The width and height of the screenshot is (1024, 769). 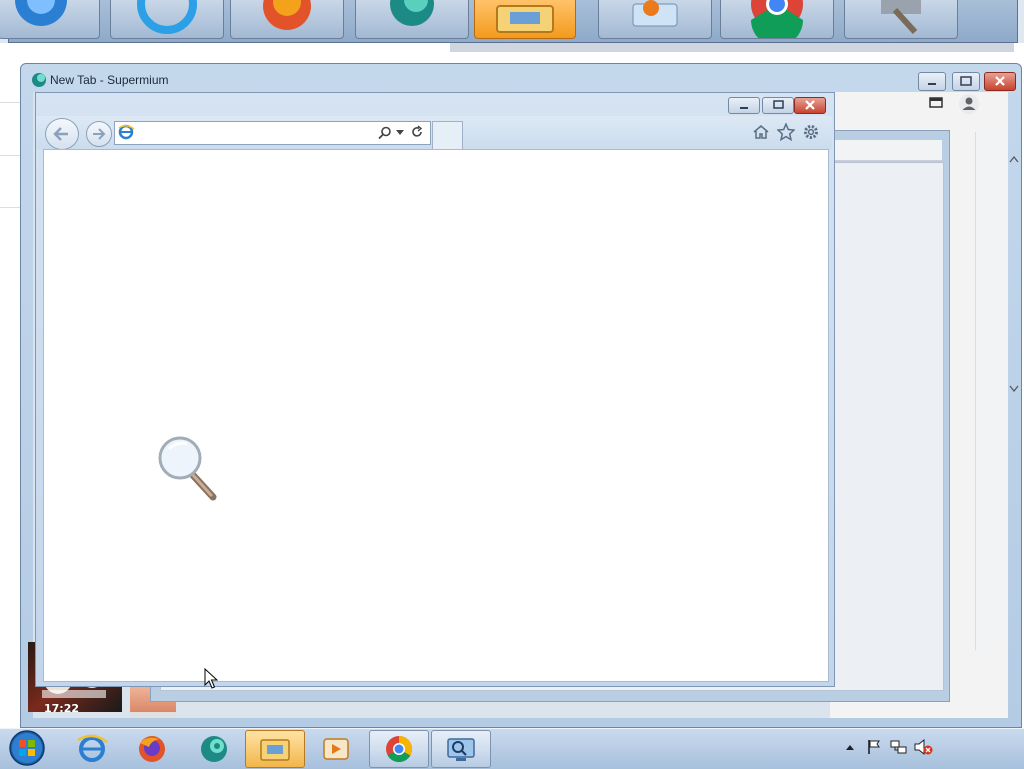 What do you see at coordinates (744, 105) in the screenshot?
I see `ie-minimize-button` at bounding box center [744, 105].